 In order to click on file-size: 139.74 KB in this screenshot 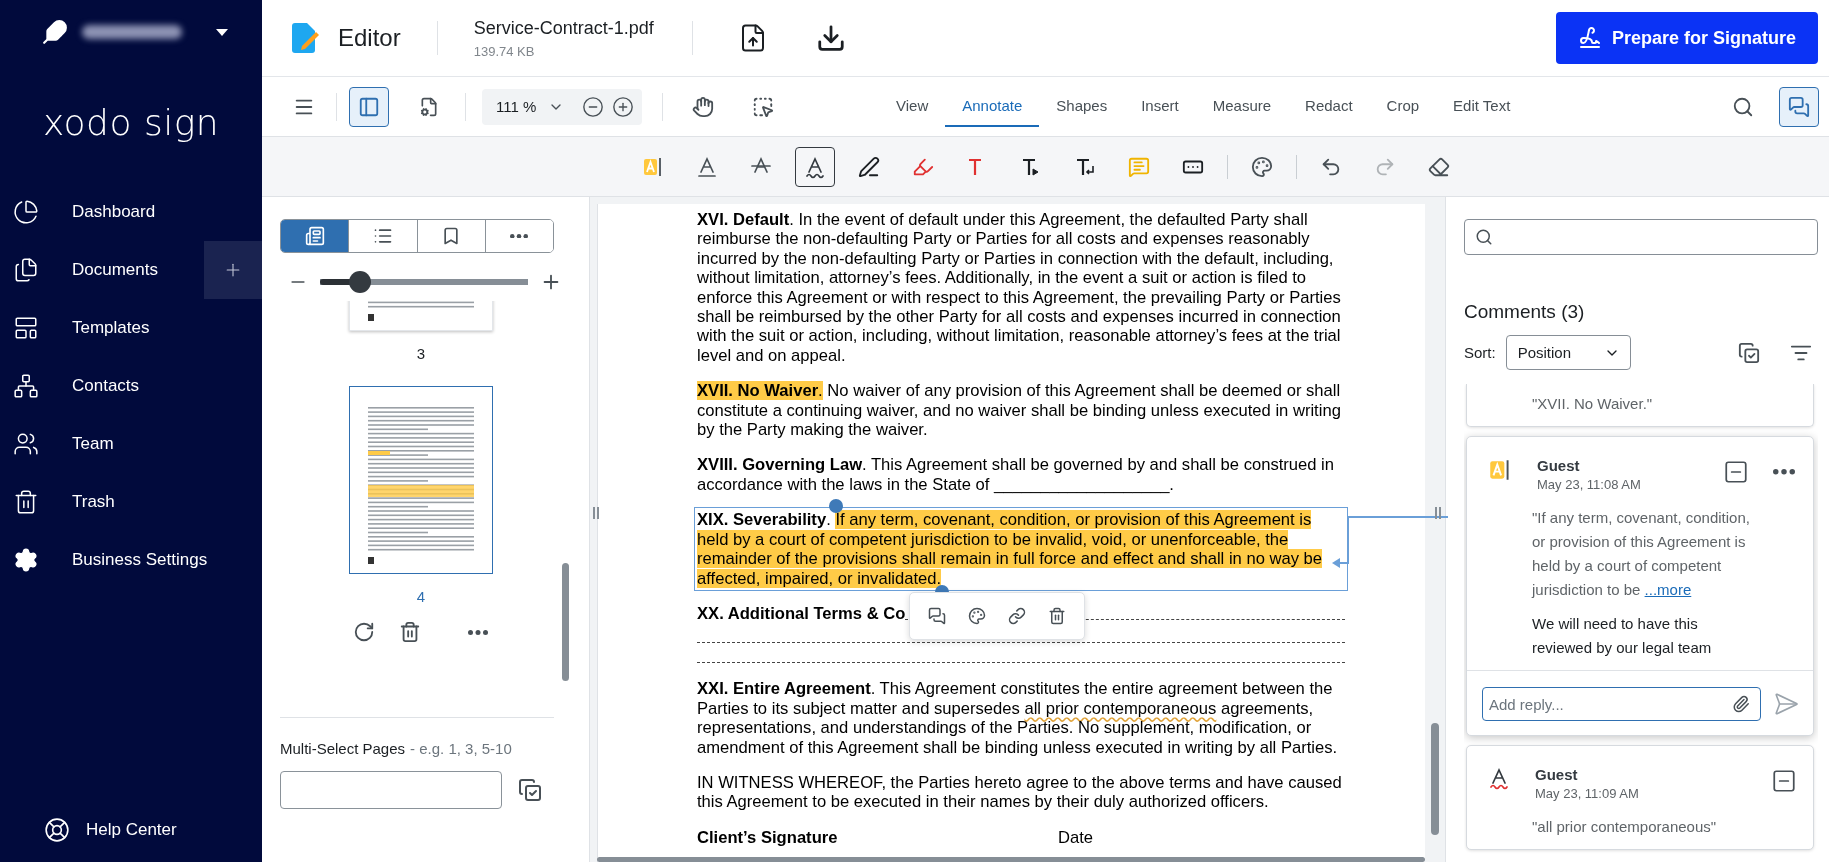, I will do `click(504, 51)`.